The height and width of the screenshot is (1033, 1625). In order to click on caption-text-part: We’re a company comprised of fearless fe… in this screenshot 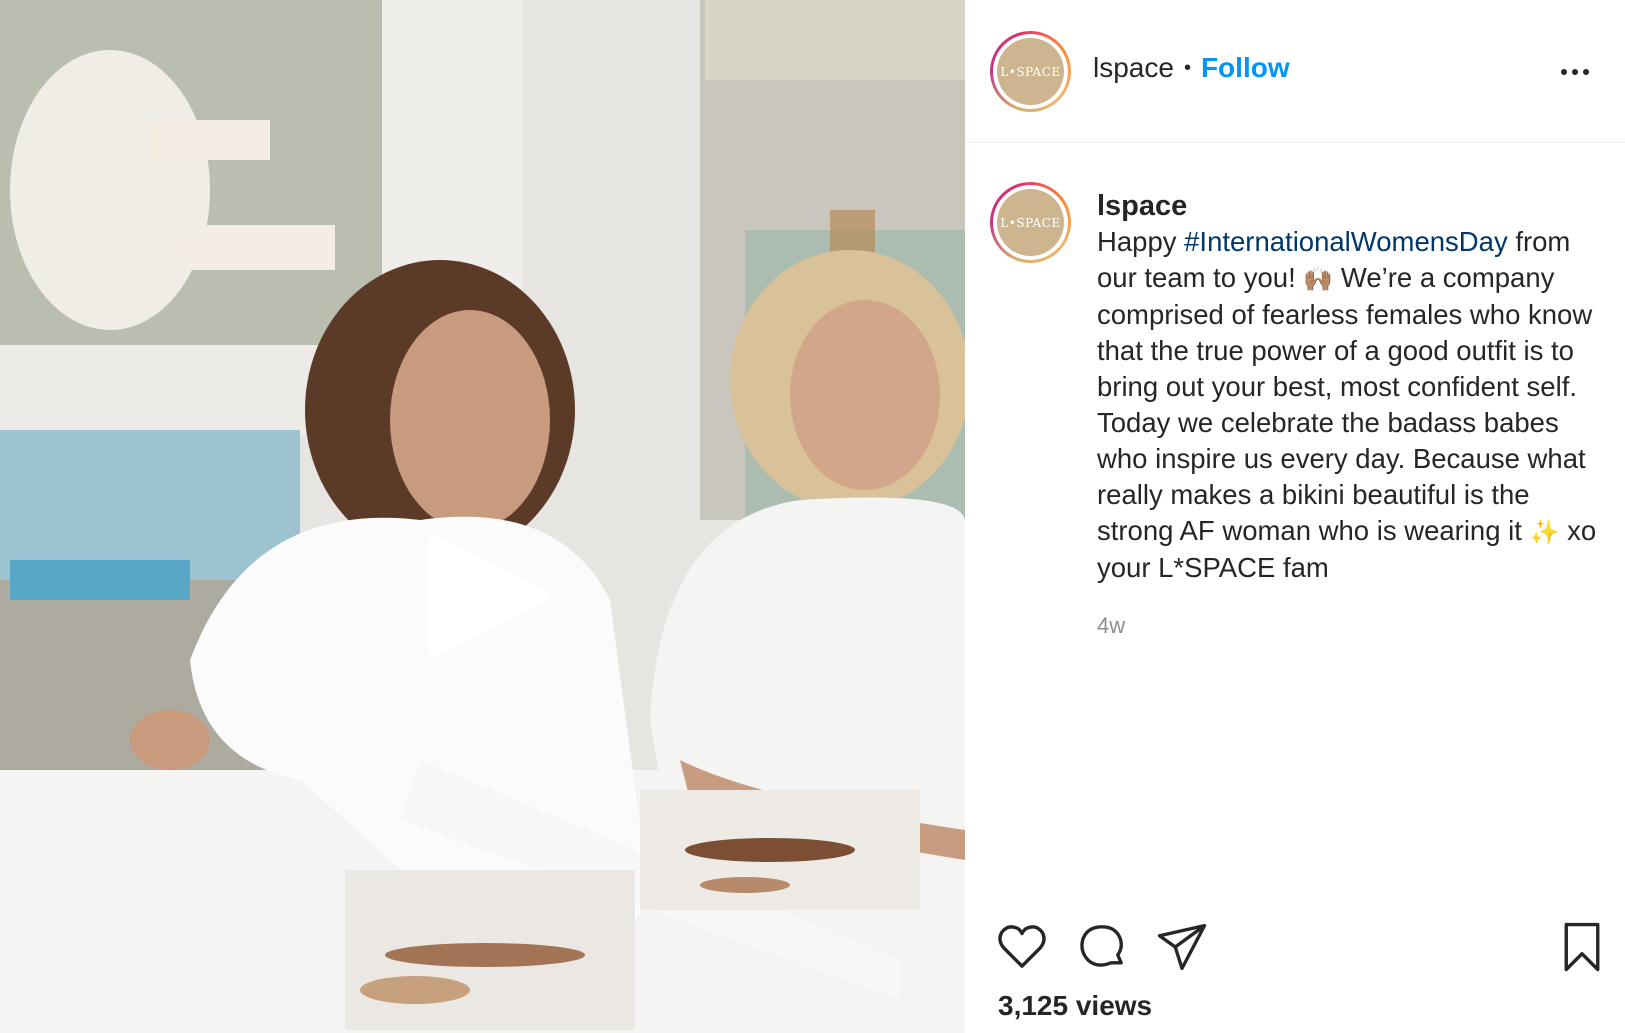, I will do `click(1345, 404)`.